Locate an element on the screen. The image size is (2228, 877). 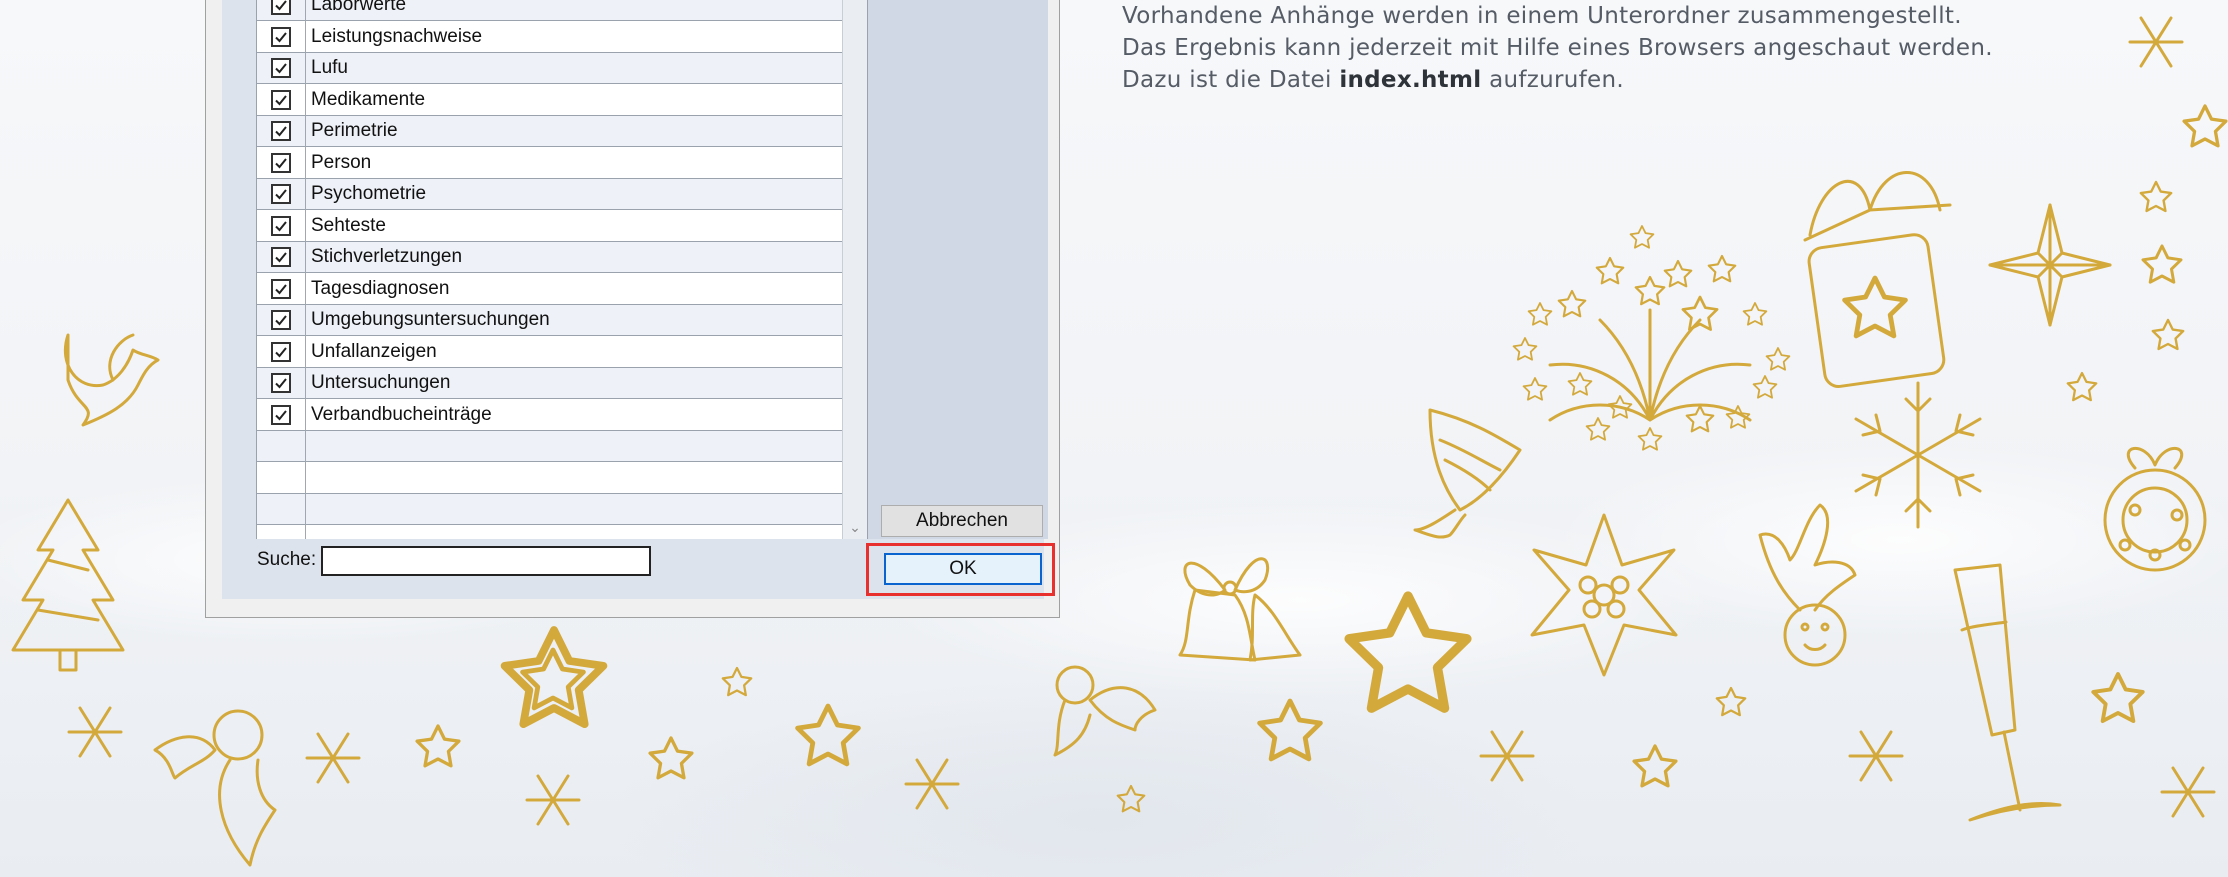
list-item-label: Psychometrie is located at coordinates (369, 193).